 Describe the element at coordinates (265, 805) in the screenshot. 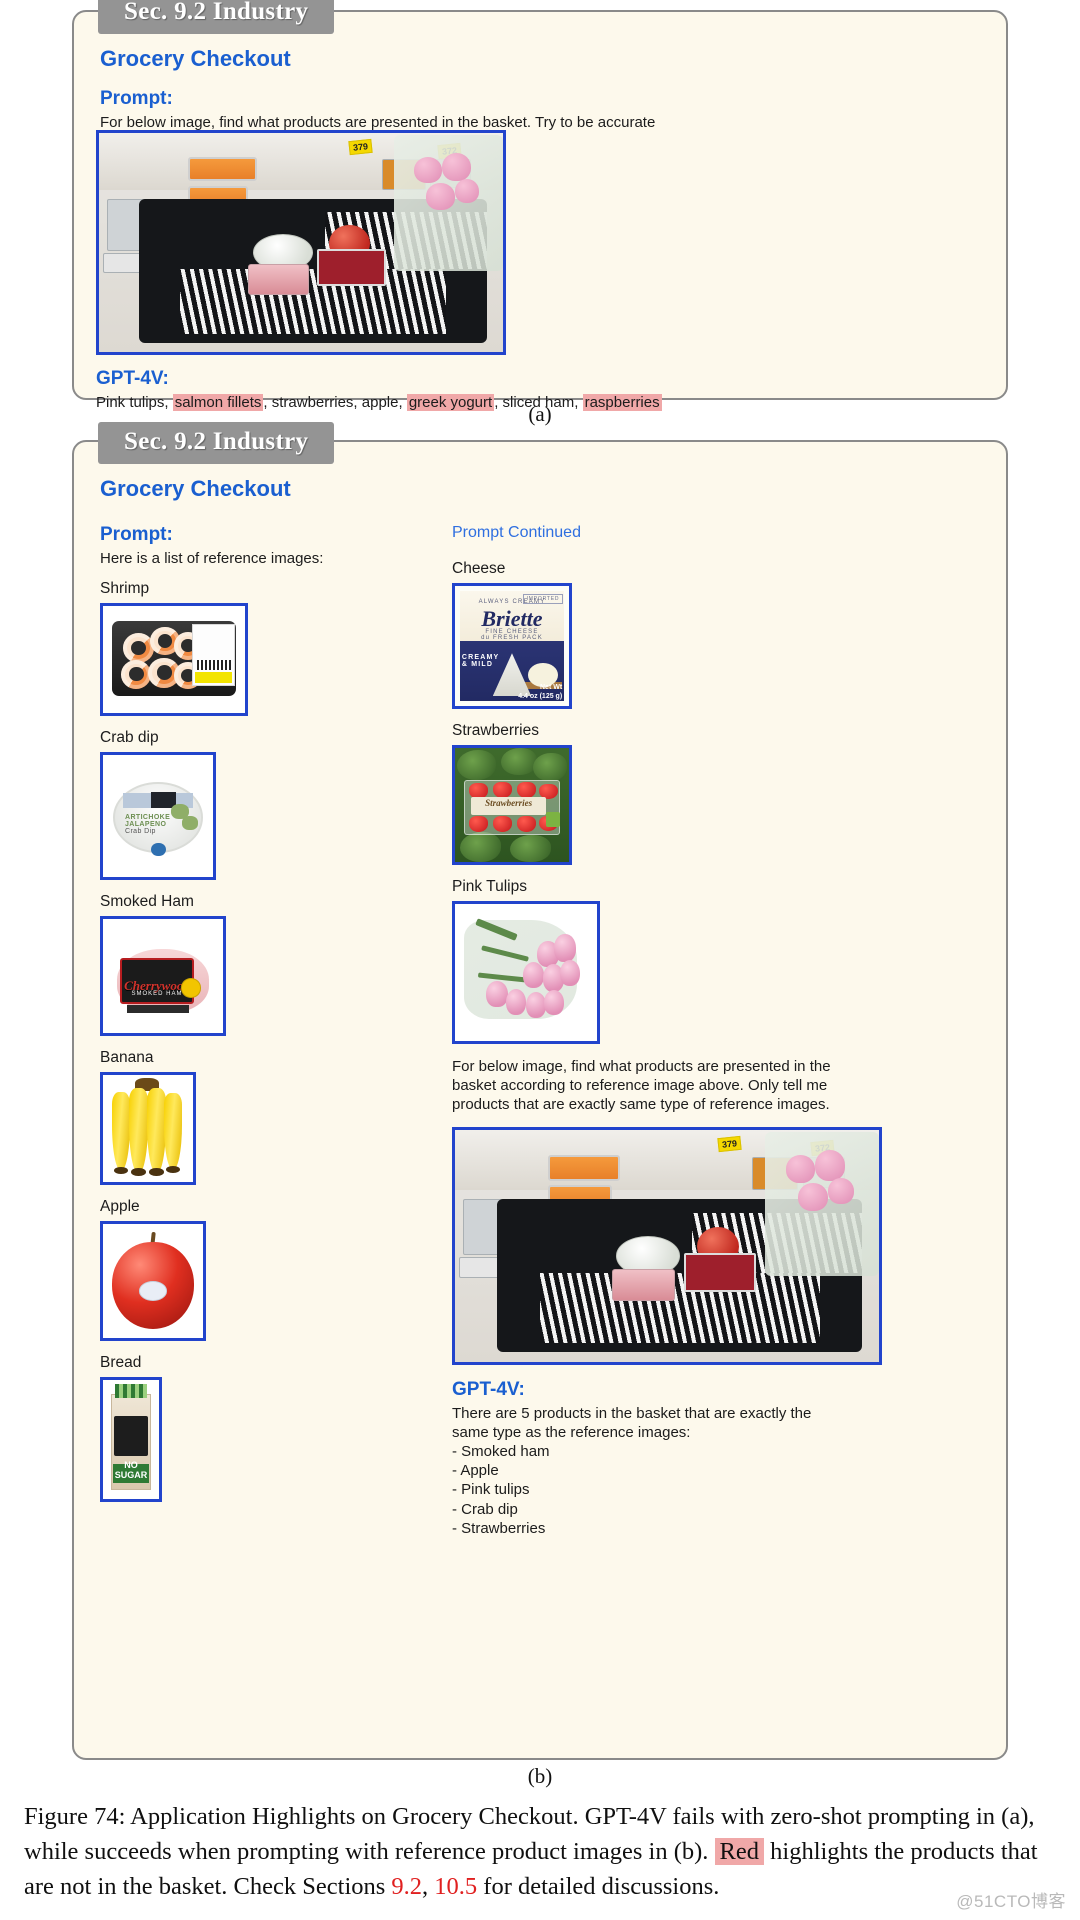

I see `reference-item-crab-dip: Crab dip ARTICHOKE JALAPENO Crab Dip` at that location.